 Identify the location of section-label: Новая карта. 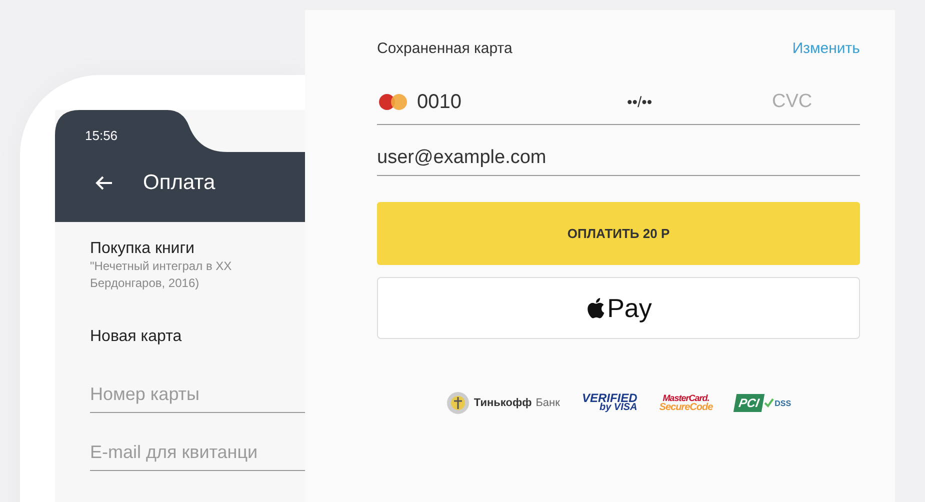
(136, 337).